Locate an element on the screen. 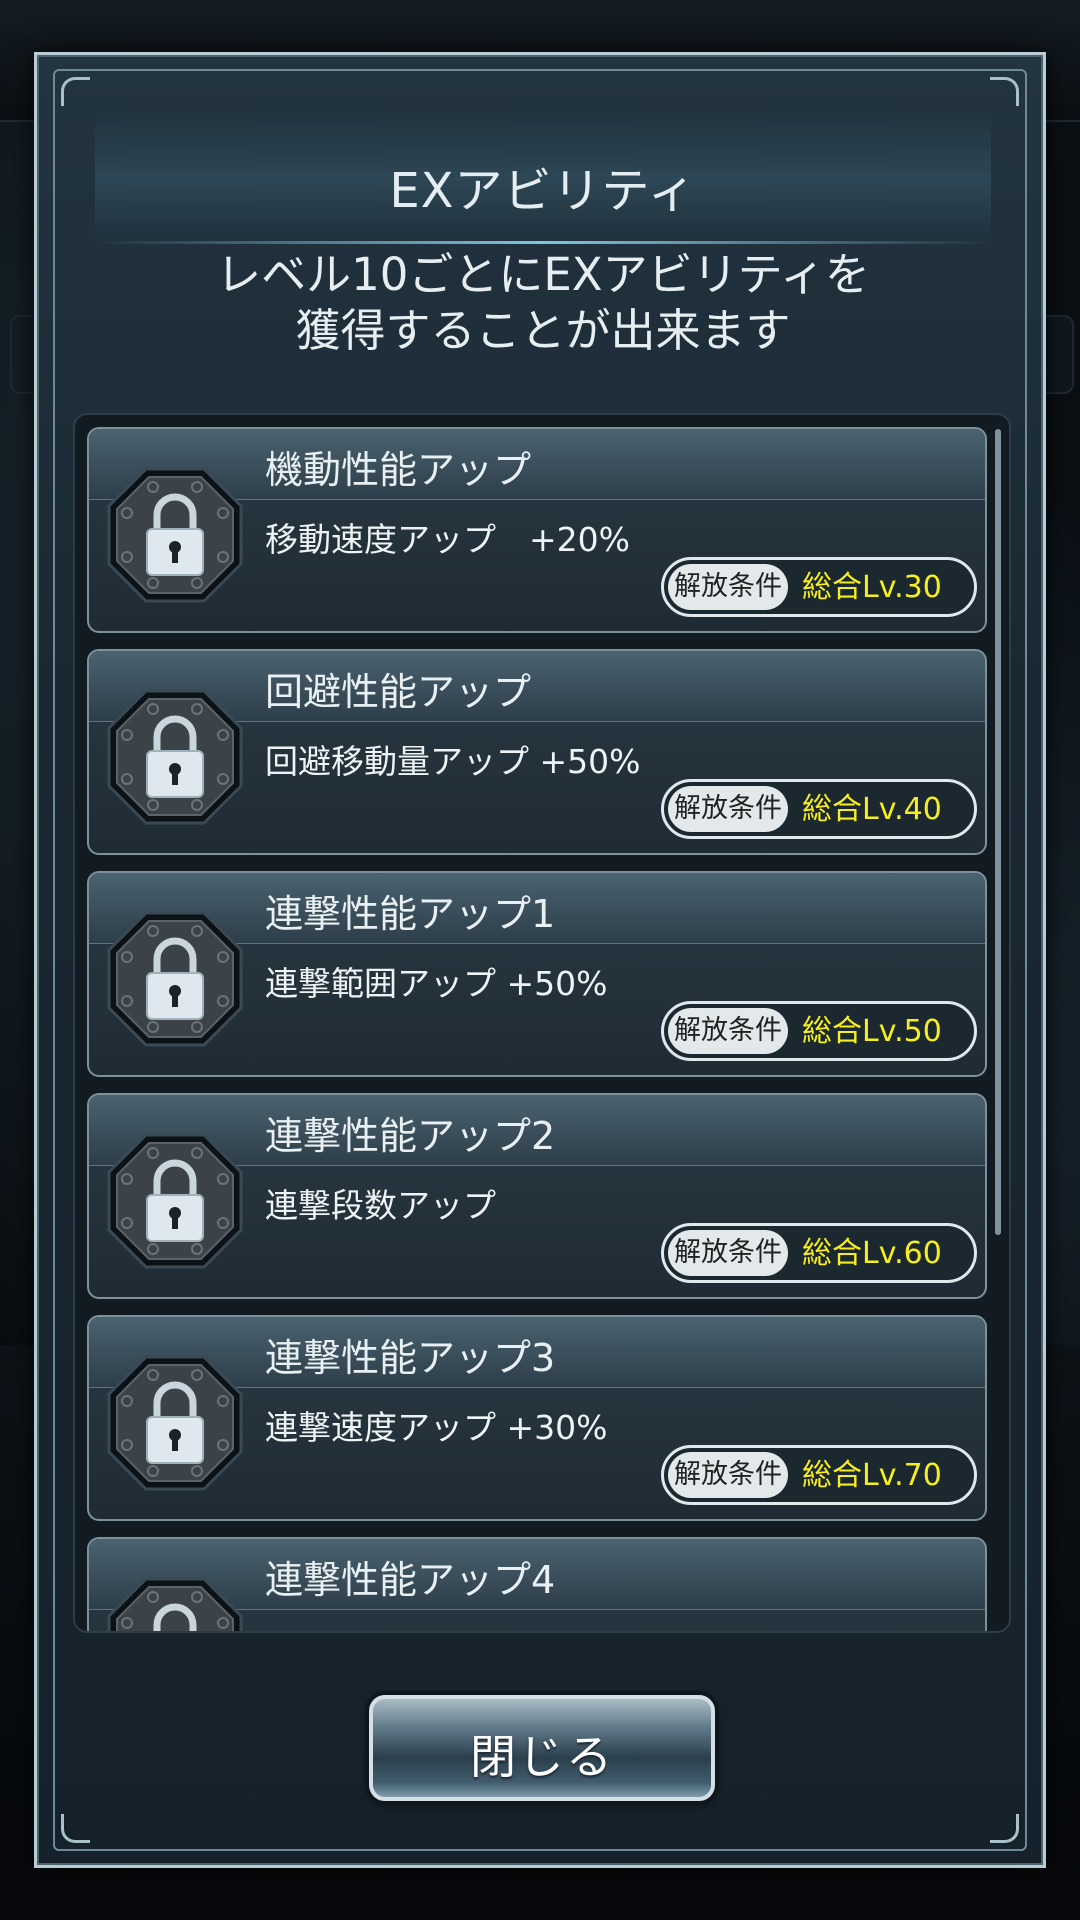 The width and height of the screenshot is (1080, 1920). unlock-condition: 解放条件 総合Lv.50 is located at coordinates (819, 1031).